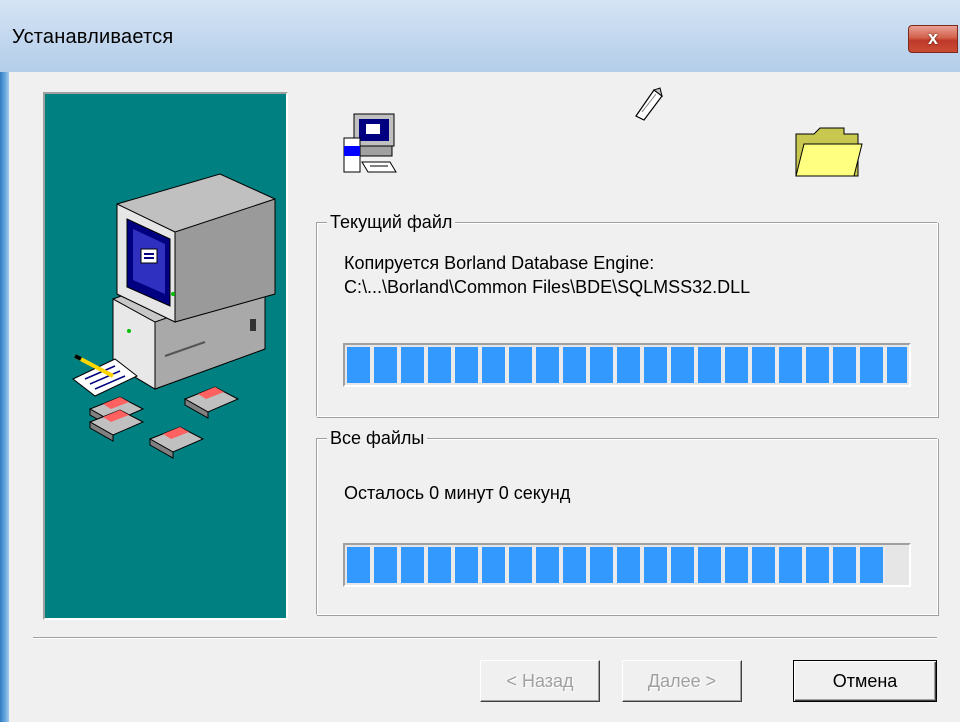 The image size is (960, 722). I want to click on all-files-progress-fill, so click(616, 565).